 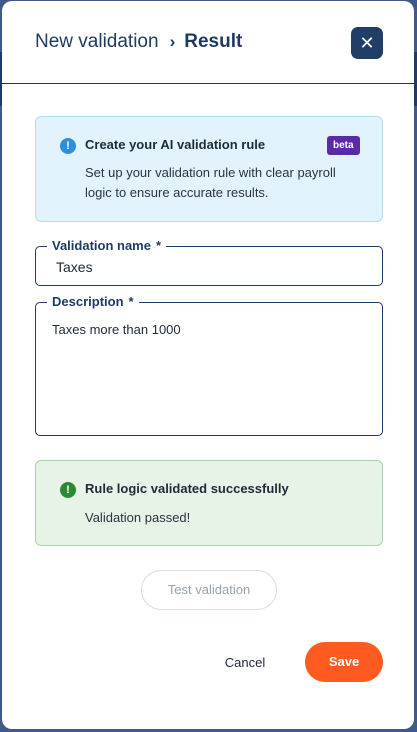 I want to click on close-button: ✕, so click(x=367, y=43).